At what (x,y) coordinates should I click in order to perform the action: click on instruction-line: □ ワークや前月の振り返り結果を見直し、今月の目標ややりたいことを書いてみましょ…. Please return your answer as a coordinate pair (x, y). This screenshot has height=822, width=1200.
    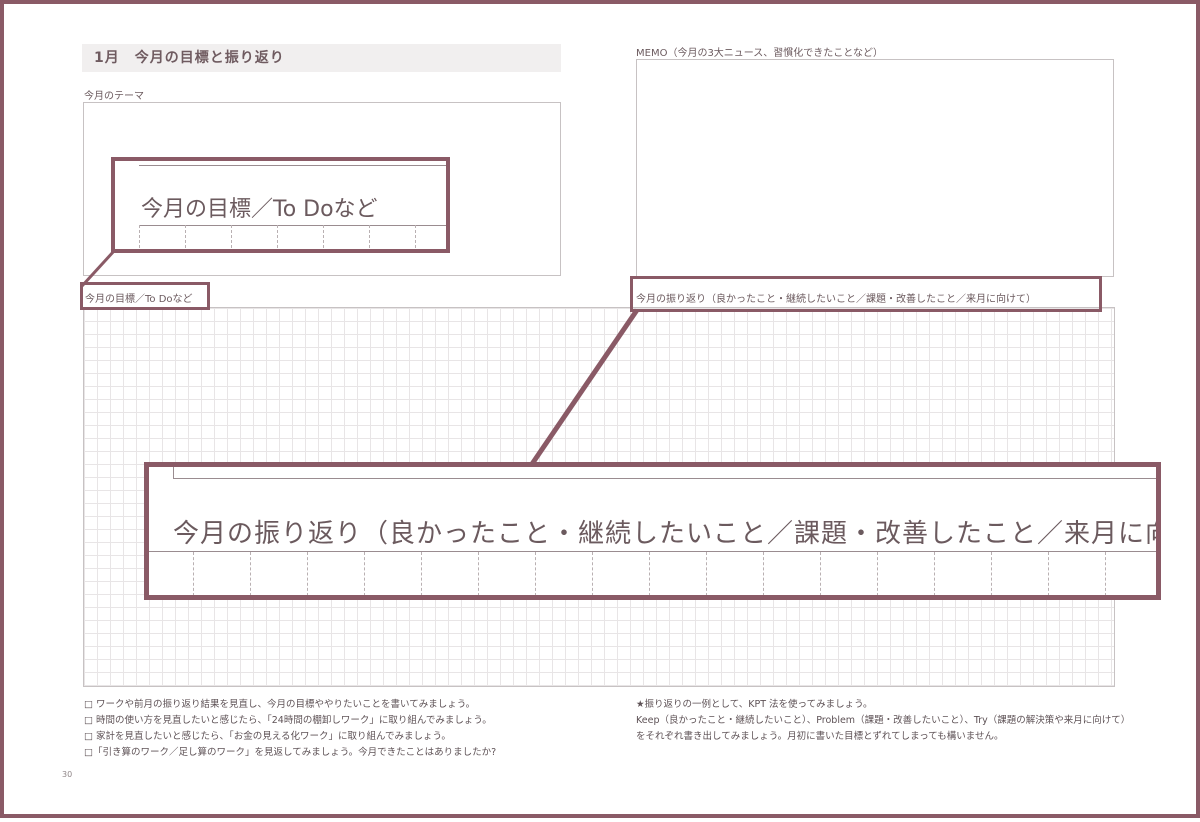
    Looking at the image, I should click on (280, 704).